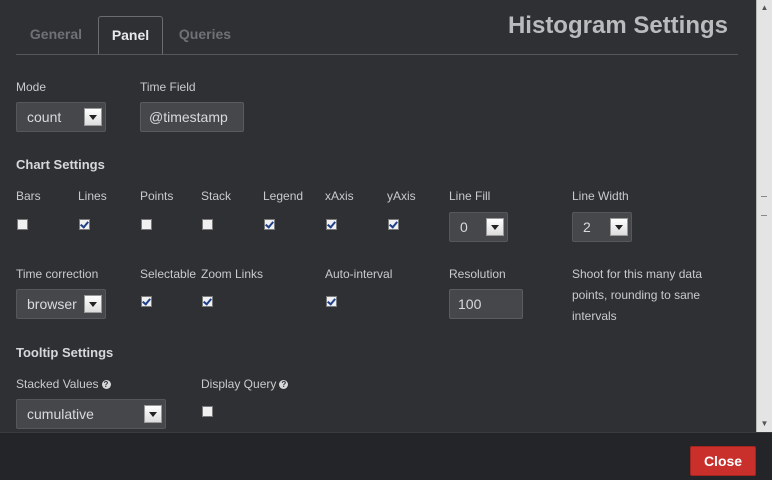 The image size is (772, 480). What do you see at coordinates (57, 274) in the screenshot?
I see `time-correction-label: Time correction` at bounding box center [57, 274].